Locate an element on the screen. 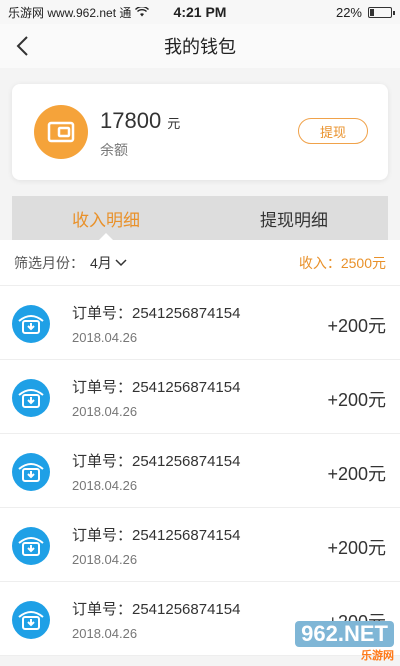 Image resolution: width=400 pixels, height=666 pixels. withdraw-button: 提现 is located at coordinates (333, 131).